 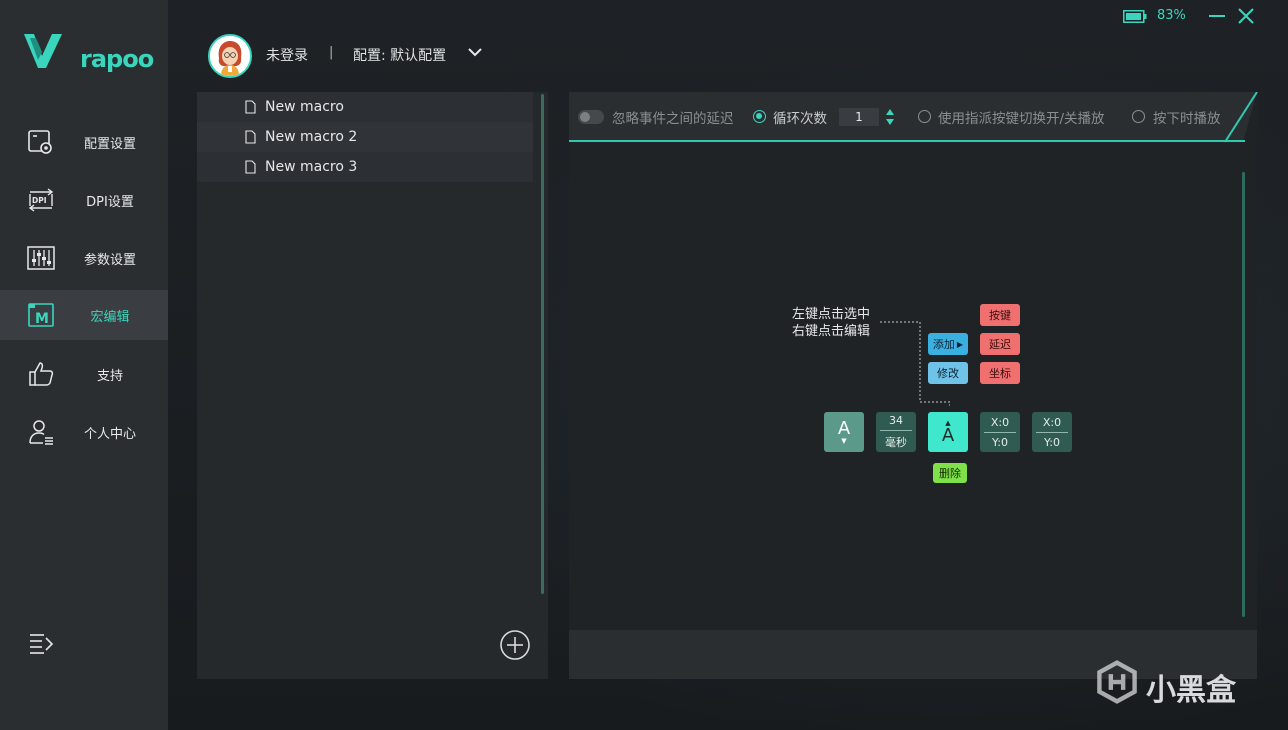 I want to click on play-while-pressed-radio, so click(x=1138, y=116).